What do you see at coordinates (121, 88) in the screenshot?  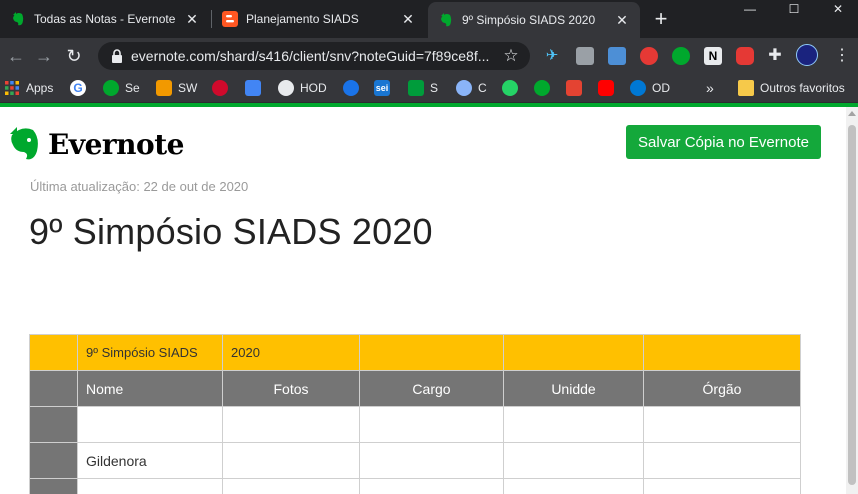 I see `bookmark-se: Se` at bounding box center [121, 88].